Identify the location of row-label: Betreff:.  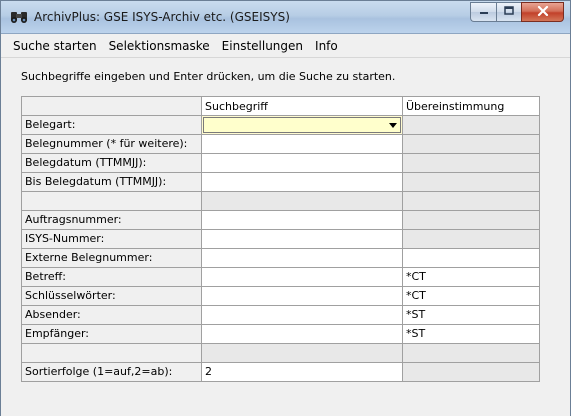
(111, 277).